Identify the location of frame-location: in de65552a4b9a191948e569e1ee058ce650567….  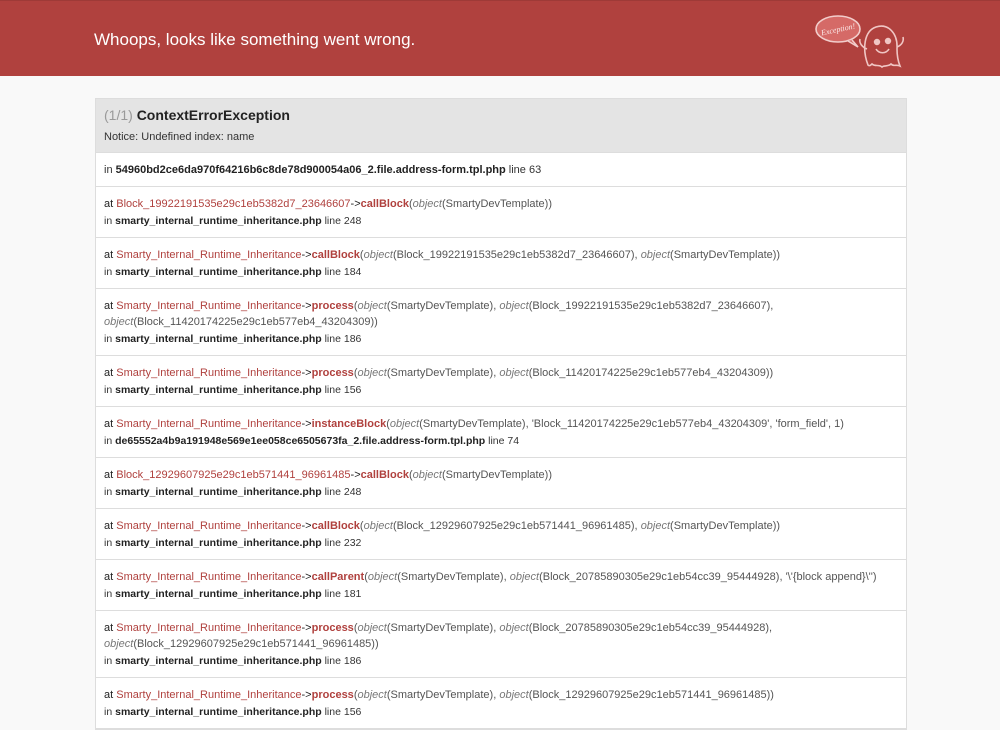
(501, 441).